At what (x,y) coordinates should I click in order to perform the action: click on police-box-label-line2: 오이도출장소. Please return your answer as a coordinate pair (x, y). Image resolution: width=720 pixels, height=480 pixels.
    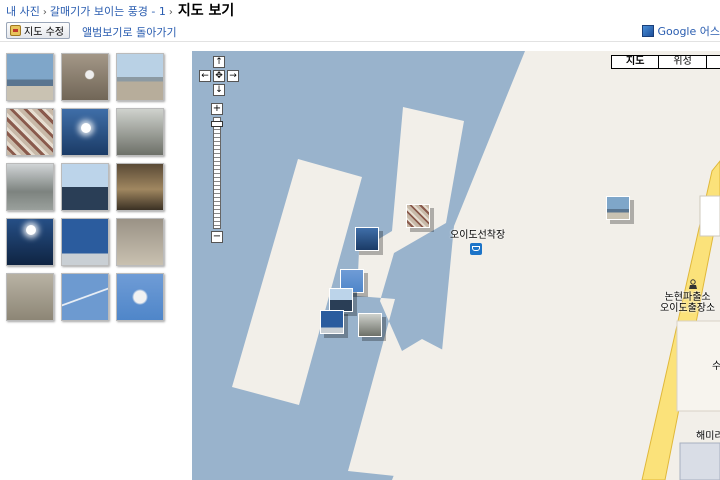
    Looking at the image, I should click on (688, 308).